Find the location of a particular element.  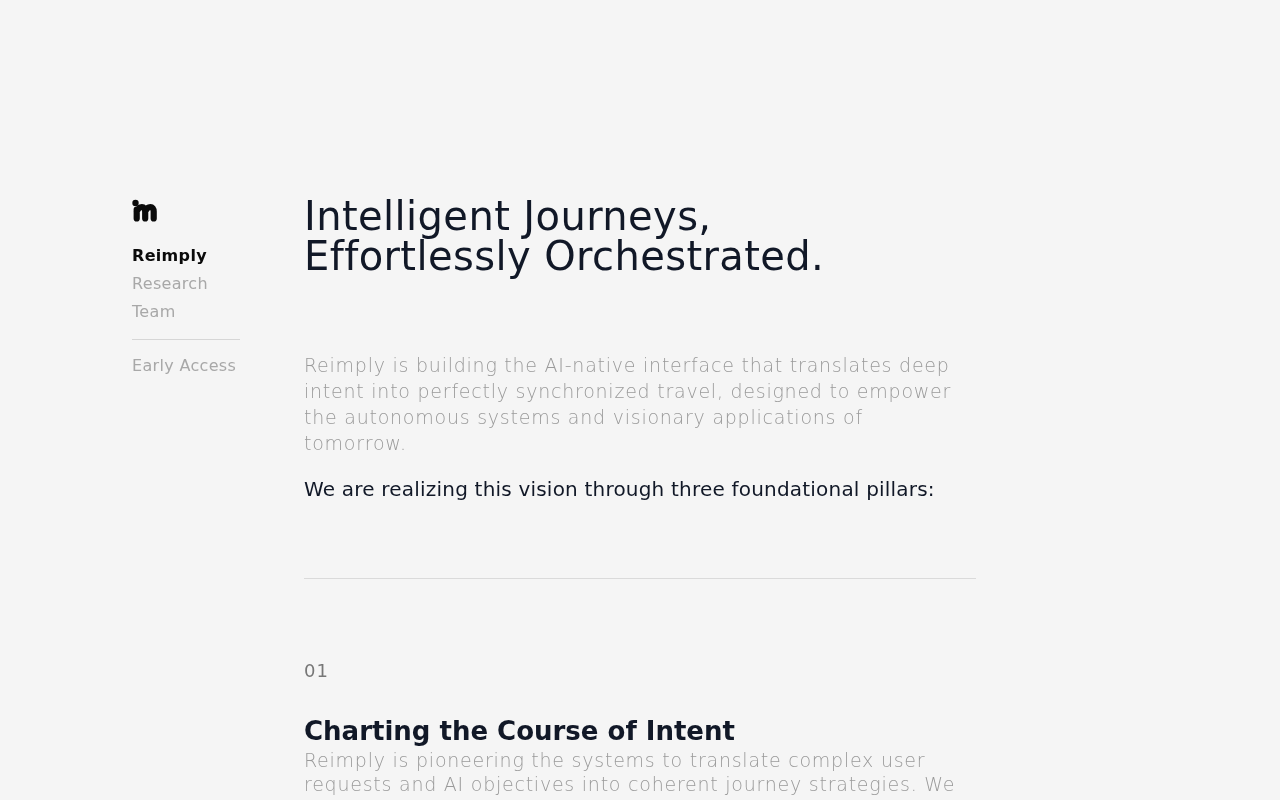

intro-paragraph: Reimply is building the AI-native interface that translates deep intent into perfectly synchronized travel, designed to empower the autonomous systems and visionary applications of tomorrow. is located at coordinates (628, 404).